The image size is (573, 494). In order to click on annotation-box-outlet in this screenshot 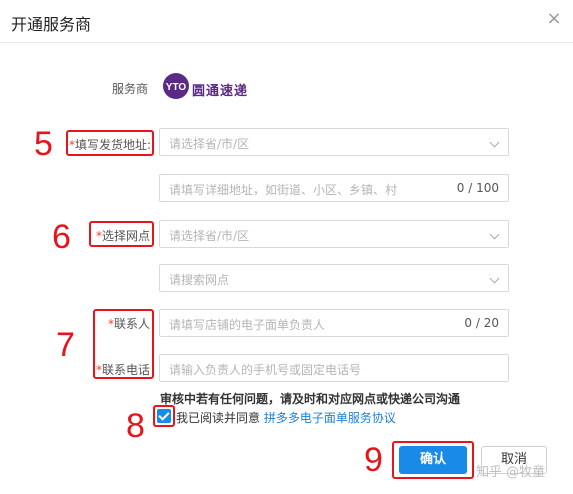, I will do `click(121, 234)`.